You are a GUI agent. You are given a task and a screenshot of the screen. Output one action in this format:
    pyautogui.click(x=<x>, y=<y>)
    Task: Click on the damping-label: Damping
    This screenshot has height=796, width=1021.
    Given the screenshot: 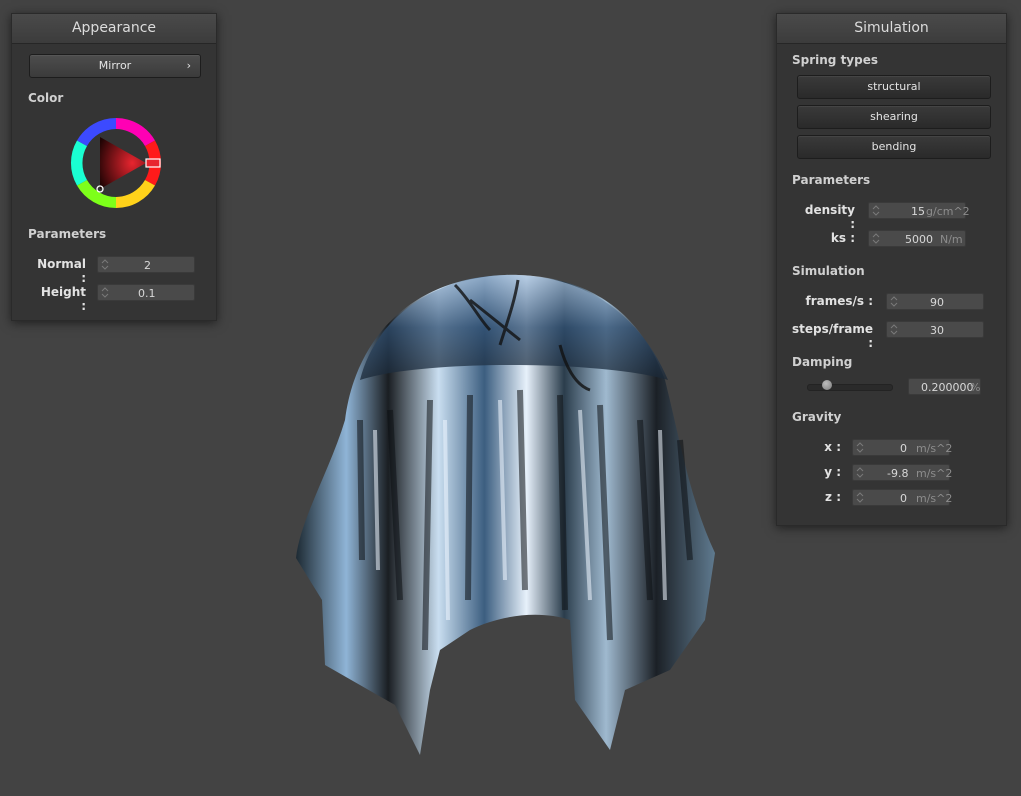 What is the action you would take?
    pyautogui.click(x=822, y=362)
    